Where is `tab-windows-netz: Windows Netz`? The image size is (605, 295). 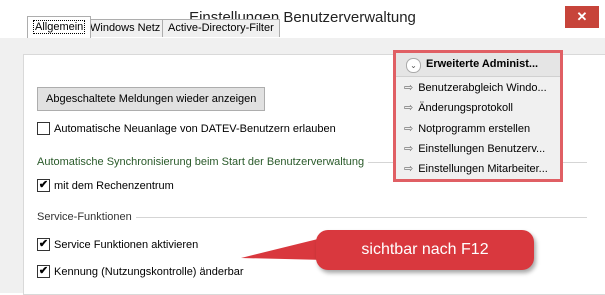
tab-windows-netz: Windows Netz is located at coordinates (125, 28).